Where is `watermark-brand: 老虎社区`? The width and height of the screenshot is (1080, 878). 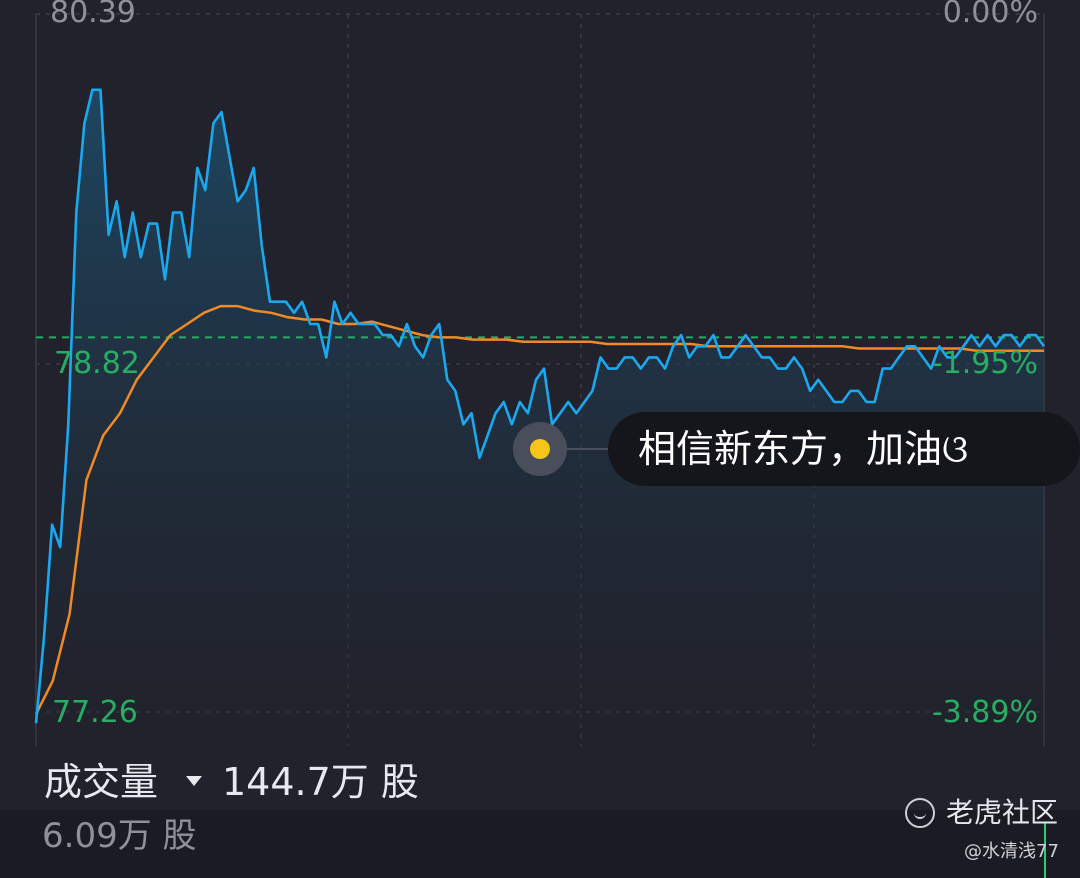 watermark-brand: 老虎社区 is located at coordinates (1002, 812).